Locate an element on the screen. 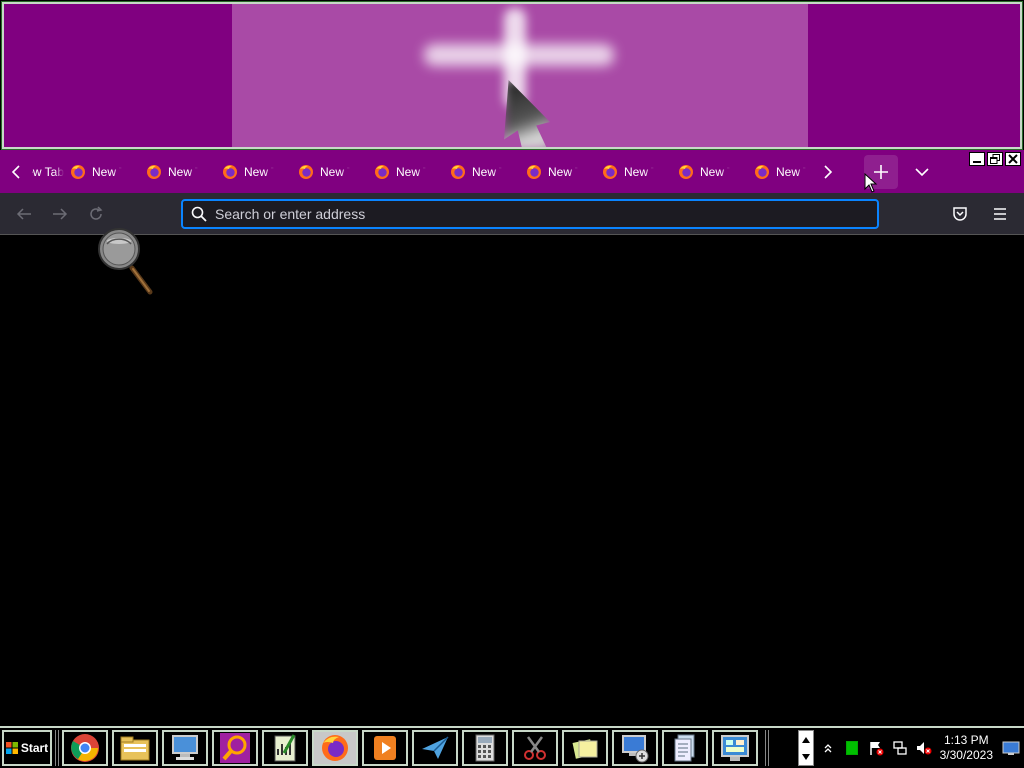  sticky-notes-icon is located at coordinates (585, 748).